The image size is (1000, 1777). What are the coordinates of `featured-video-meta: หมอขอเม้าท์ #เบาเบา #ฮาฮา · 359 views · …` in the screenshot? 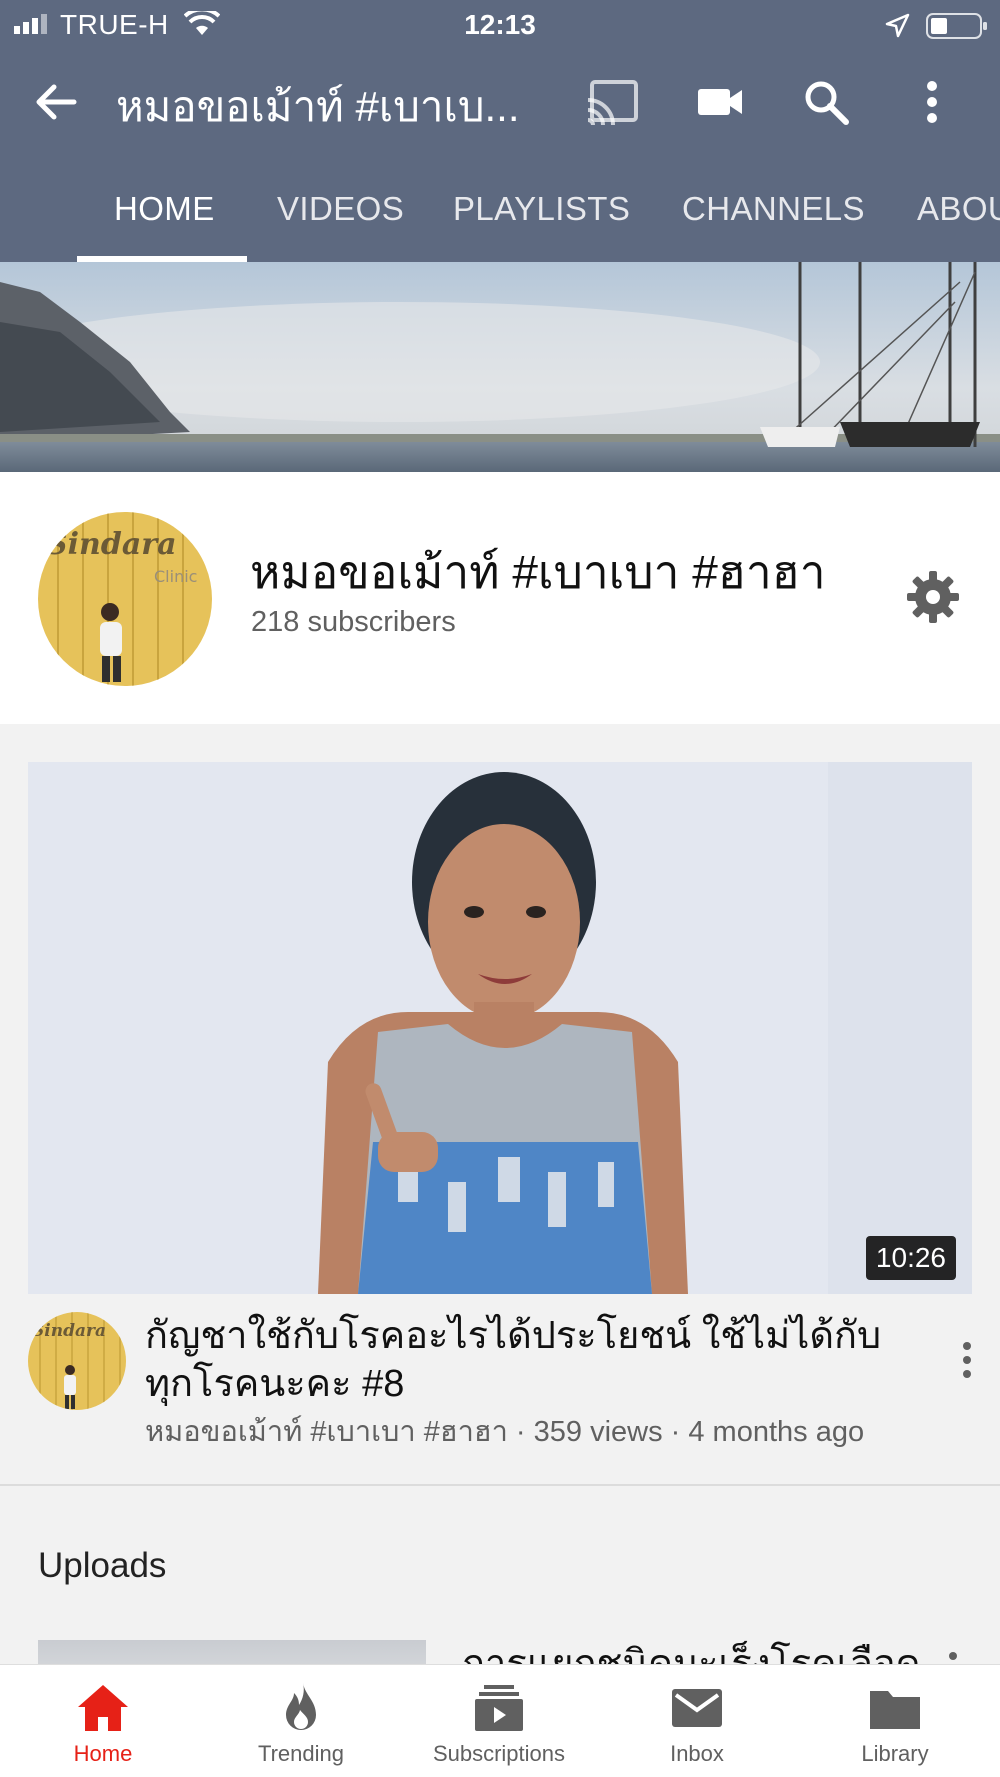 It's located at (505, 1432).